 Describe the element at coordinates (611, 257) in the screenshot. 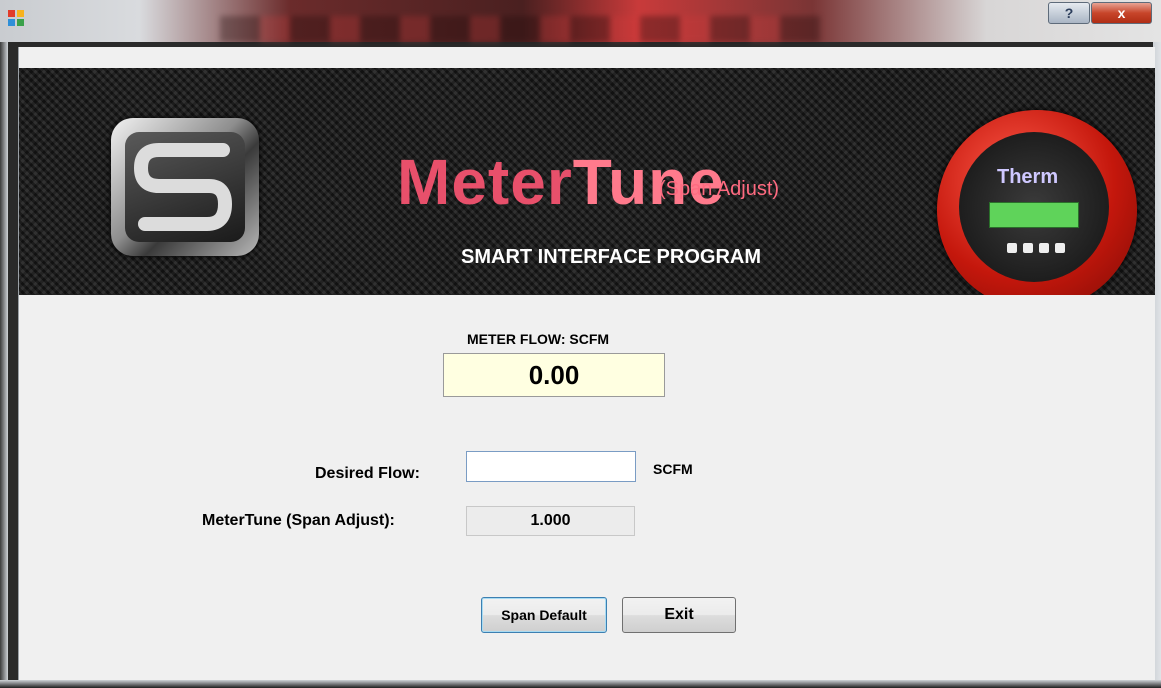

I see `banner-tagline: SMART INTERFACE PROGRAM` at that location.